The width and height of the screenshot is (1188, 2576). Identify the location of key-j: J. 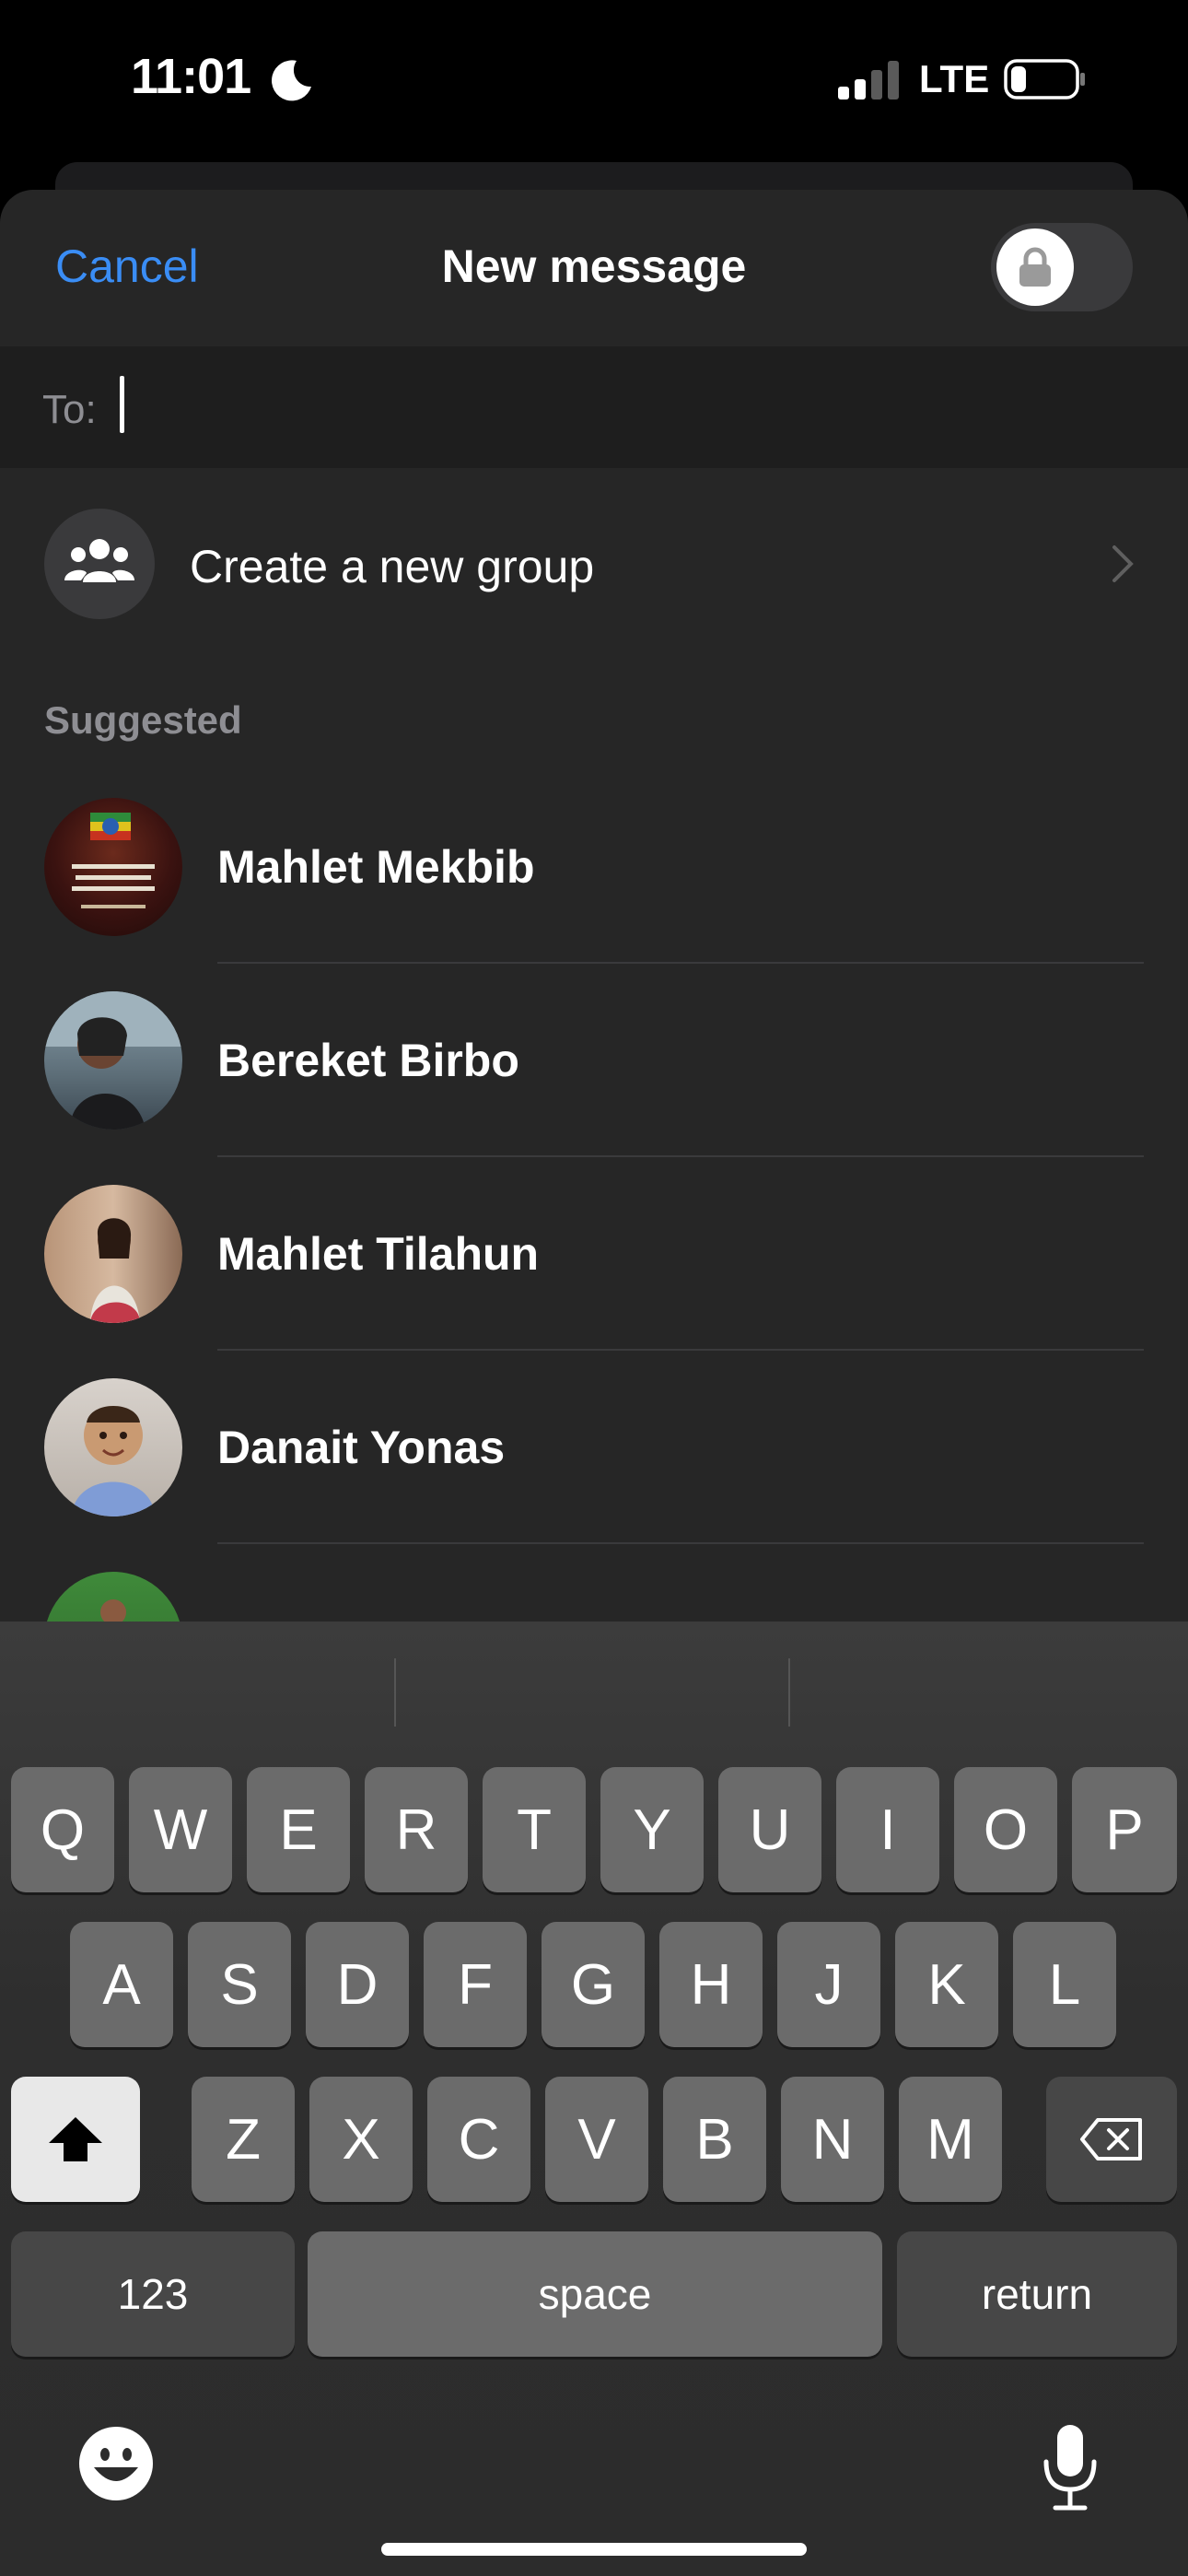
(828, 1985).